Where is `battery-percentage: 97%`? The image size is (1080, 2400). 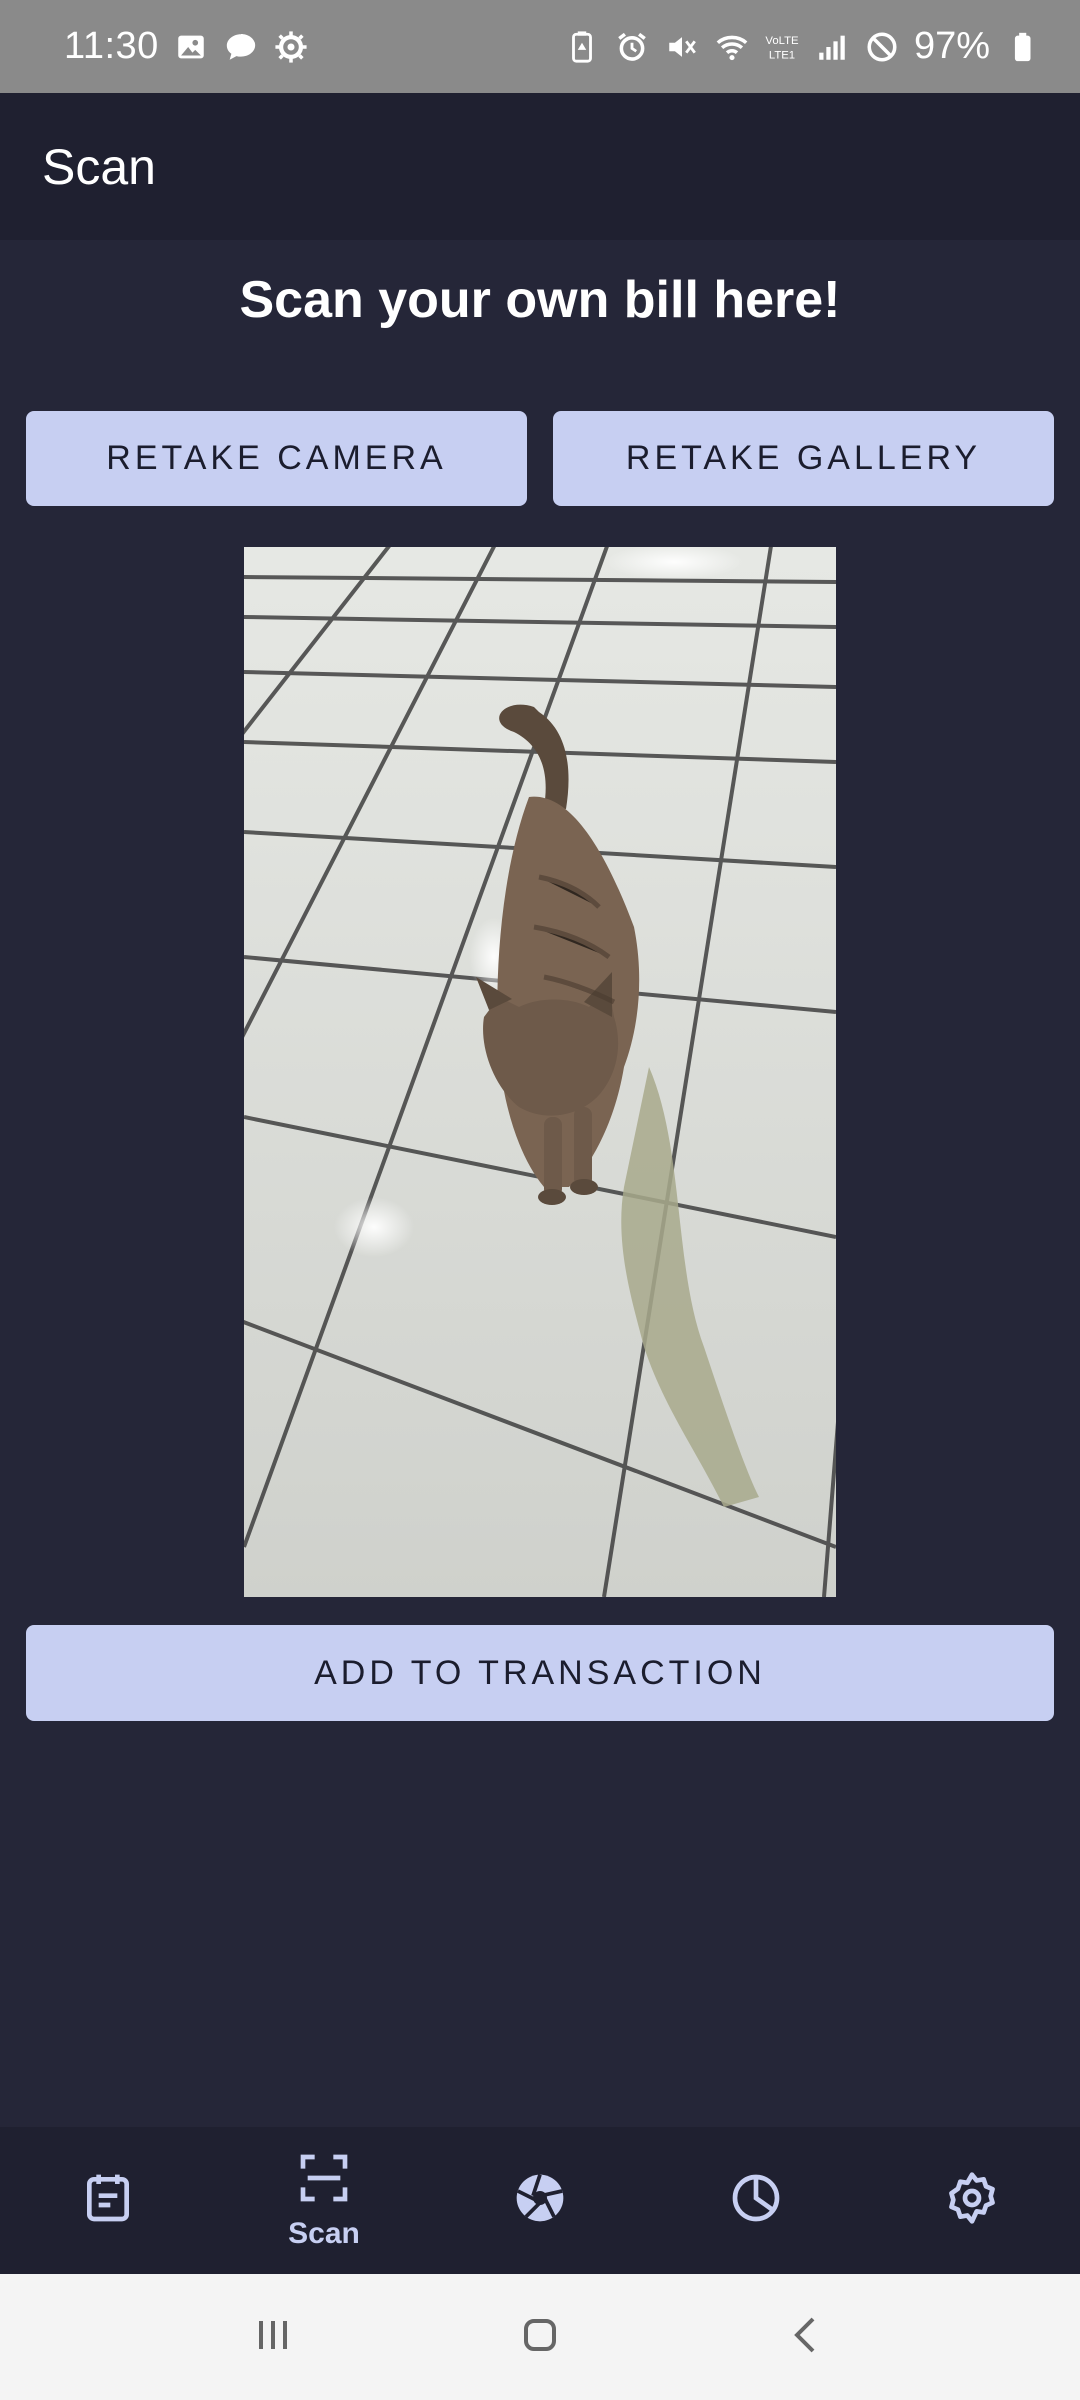
battery-percentage: 97% is located at coordinates (951, 46).